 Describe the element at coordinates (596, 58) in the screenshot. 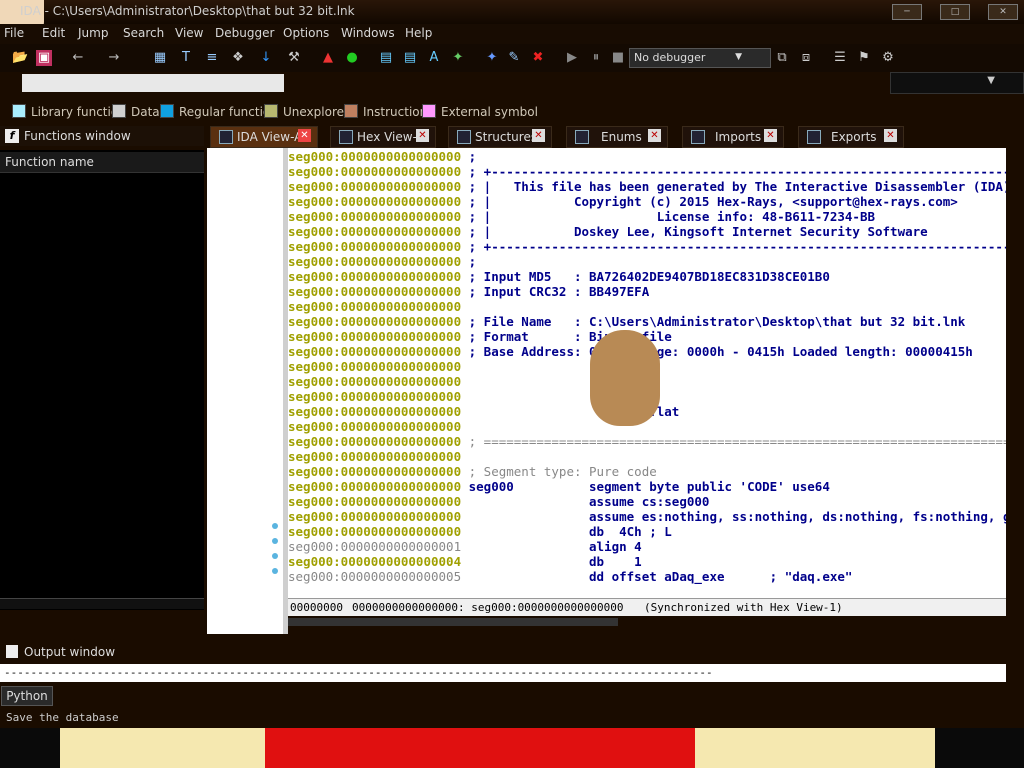

I see `pause-icon: ⏸` at that location.